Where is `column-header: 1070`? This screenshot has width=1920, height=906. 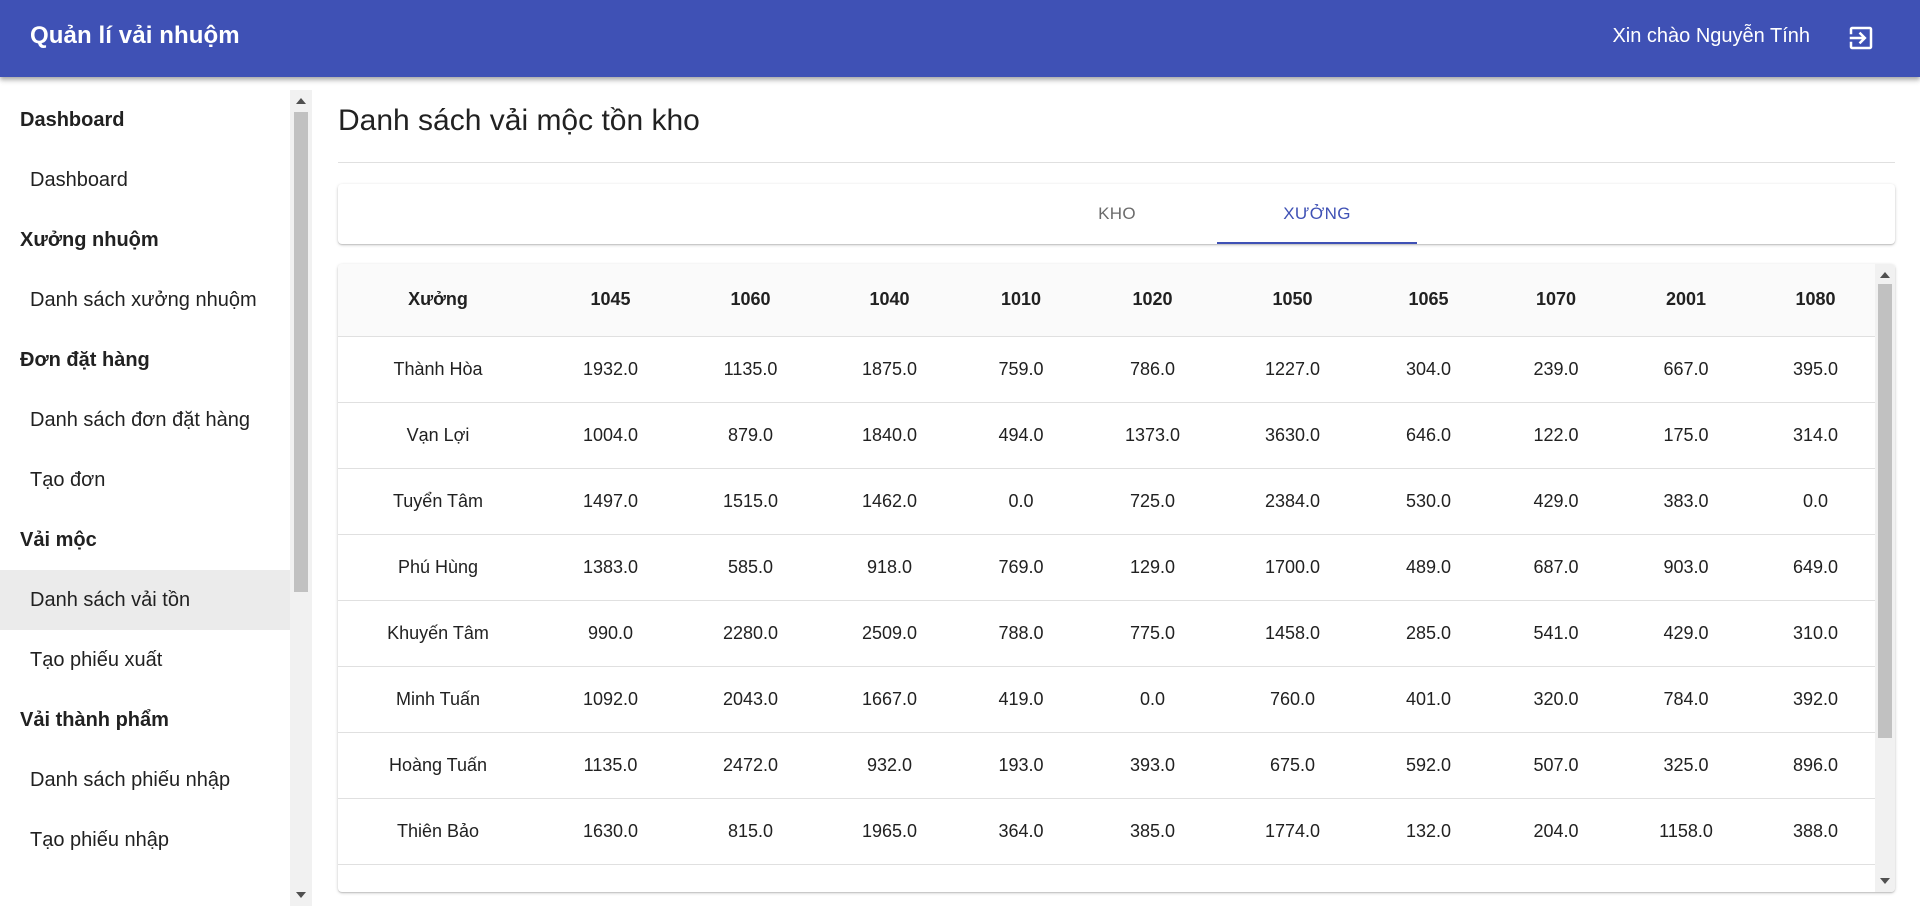 column-header: 1070 is located at coordinates (1556, 300).